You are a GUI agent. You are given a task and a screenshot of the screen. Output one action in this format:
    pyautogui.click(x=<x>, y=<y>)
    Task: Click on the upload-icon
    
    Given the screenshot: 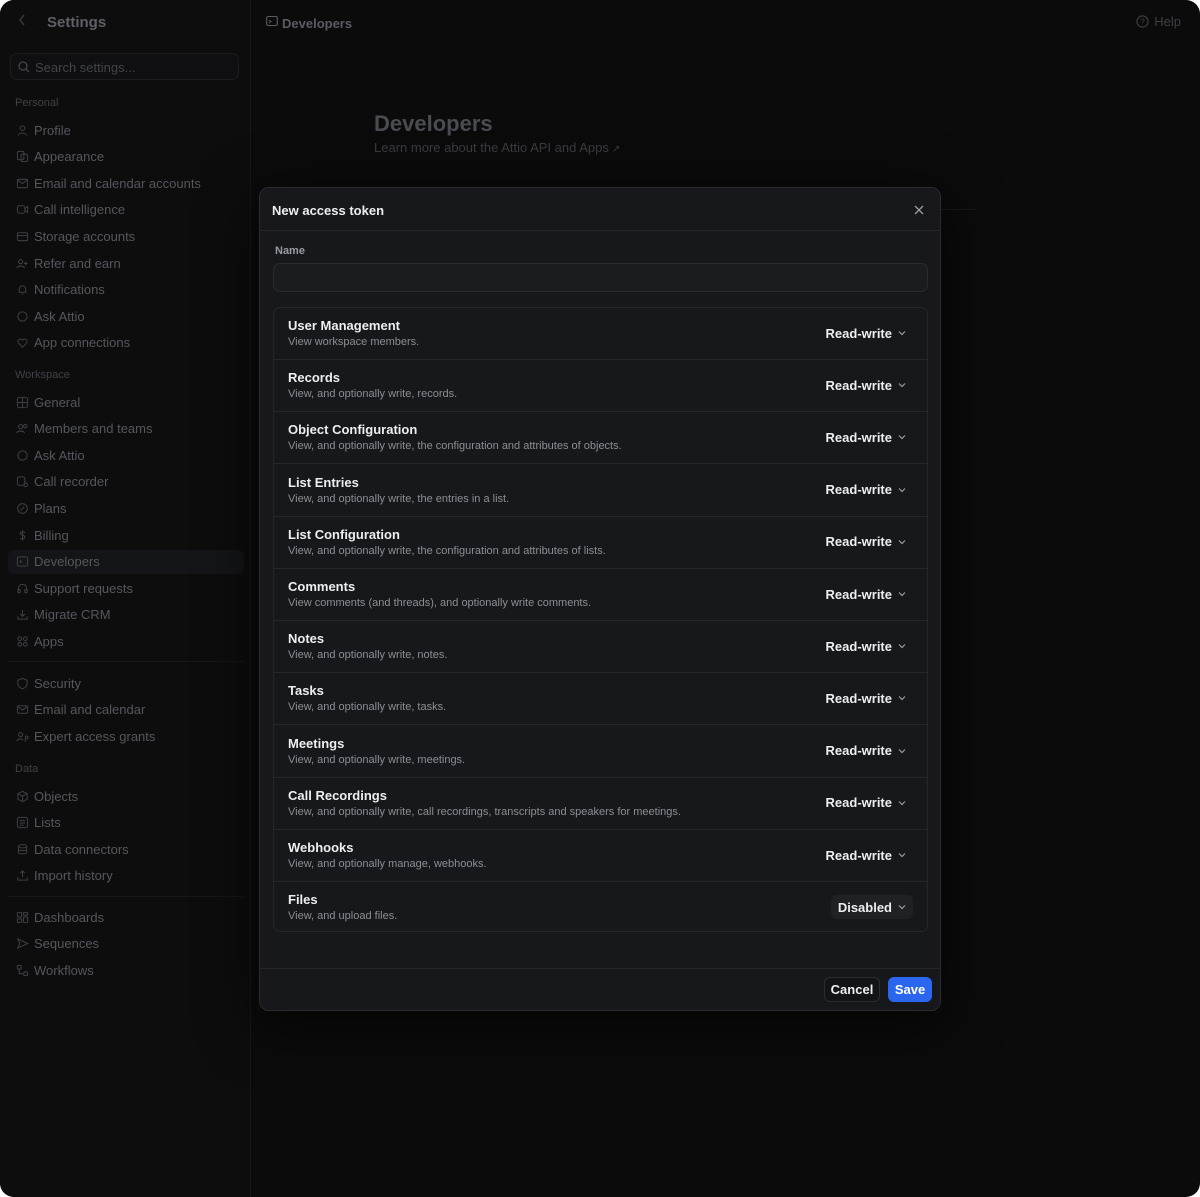 What is the action you would take?
    pyautogui.click(x=22, y=876)
    